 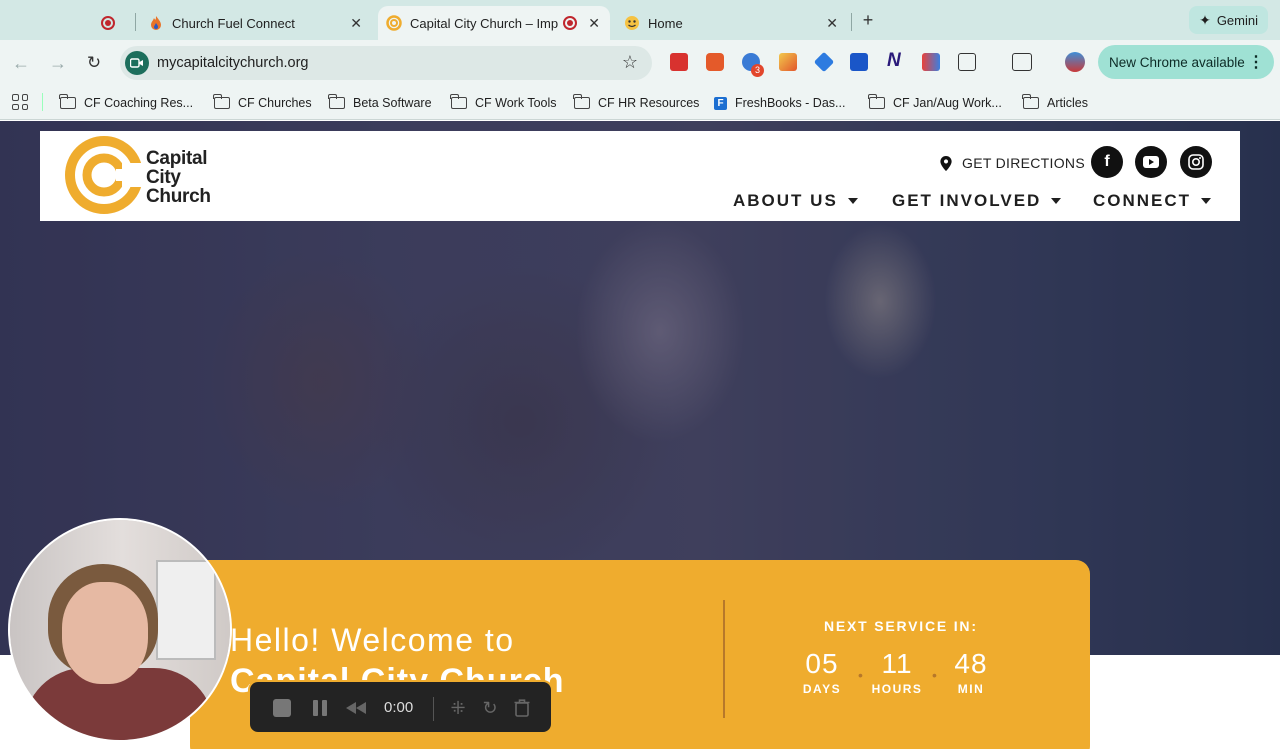 What do you see at coordinates (1177, 62) in the screenshot?
I see `new-chrome-label: New Chrome available` at bounding box center [1177, 62].